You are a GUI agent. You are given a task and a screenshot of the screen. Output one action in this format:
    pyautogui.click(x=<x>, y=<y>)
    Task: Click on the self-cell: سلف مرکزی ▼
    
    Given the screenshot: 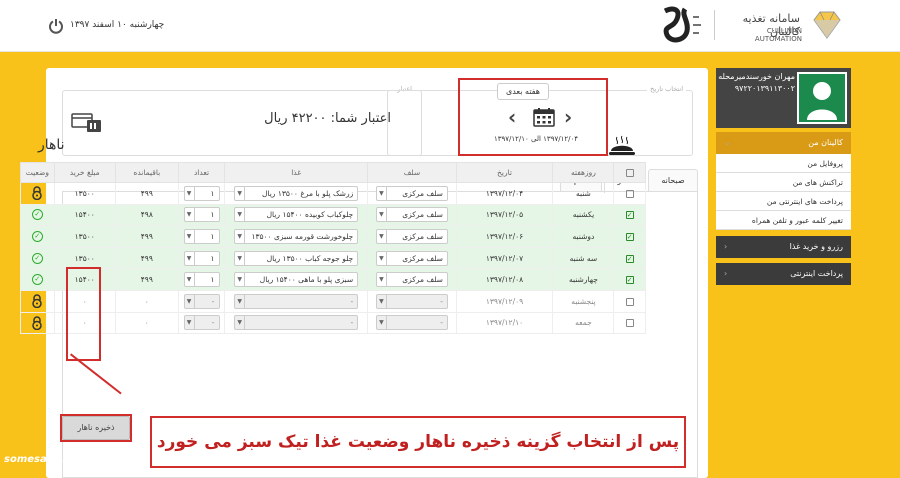 What is the action you would take?
    pyautogui.click(x=412, y=215)
    